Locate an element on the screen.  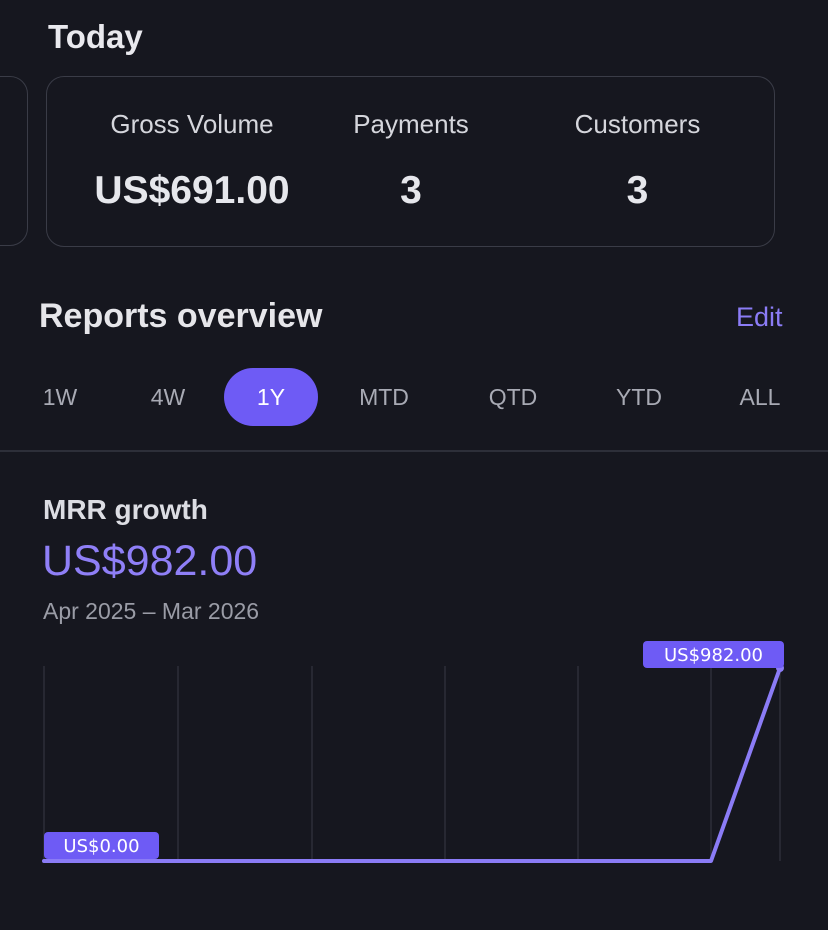
chart-label-end-text: US$982.00 is located at coordinates (713, 655).